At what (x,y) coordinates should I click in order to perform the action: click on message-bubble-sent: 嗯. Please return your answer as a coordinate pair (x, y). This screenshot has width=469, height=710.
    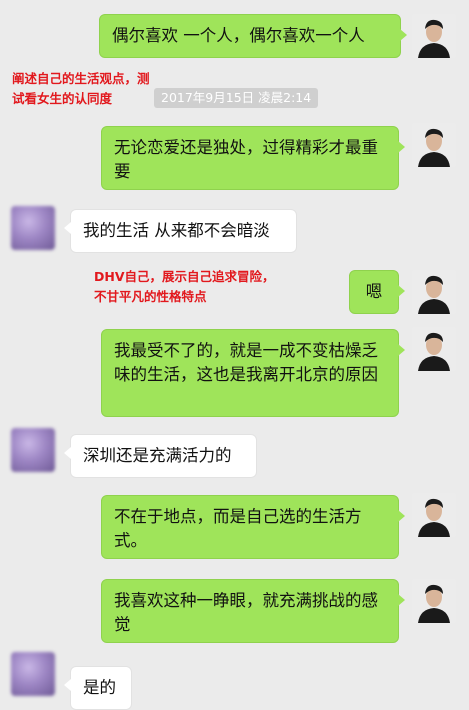
    Looking at the image, I should click on (377, 292).